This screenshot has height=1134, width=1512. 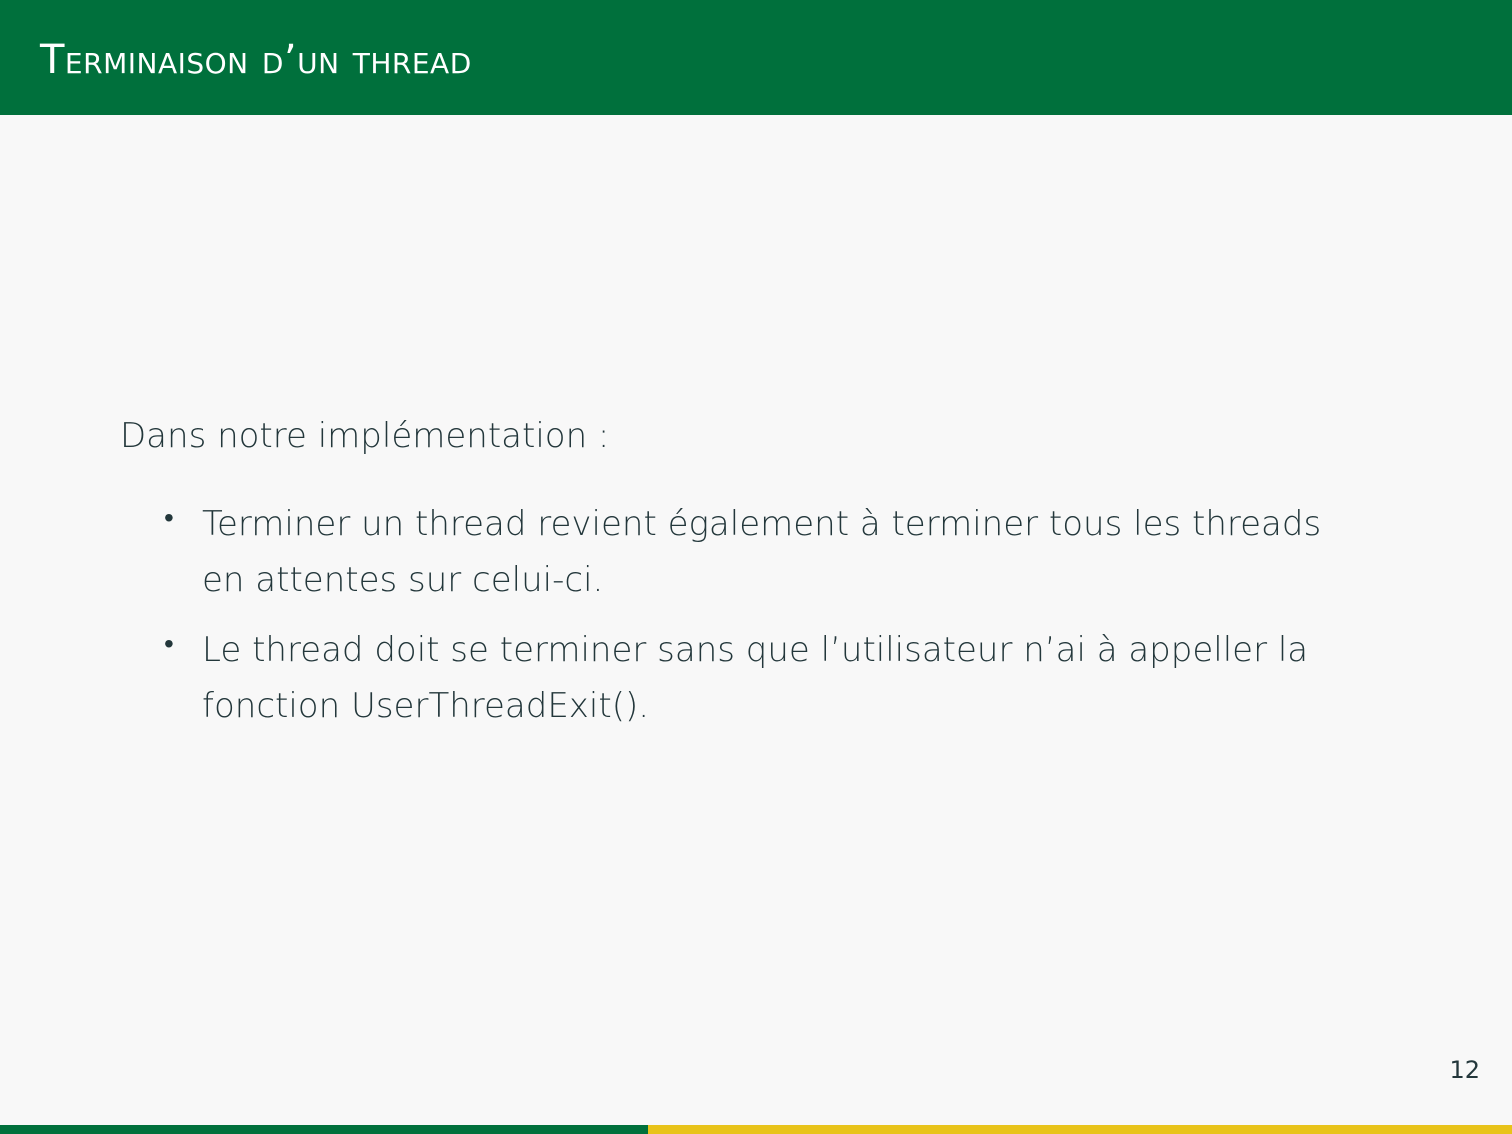 I want to click on slide-header: Terminaison d’un thread, so click(x=756, y=57).